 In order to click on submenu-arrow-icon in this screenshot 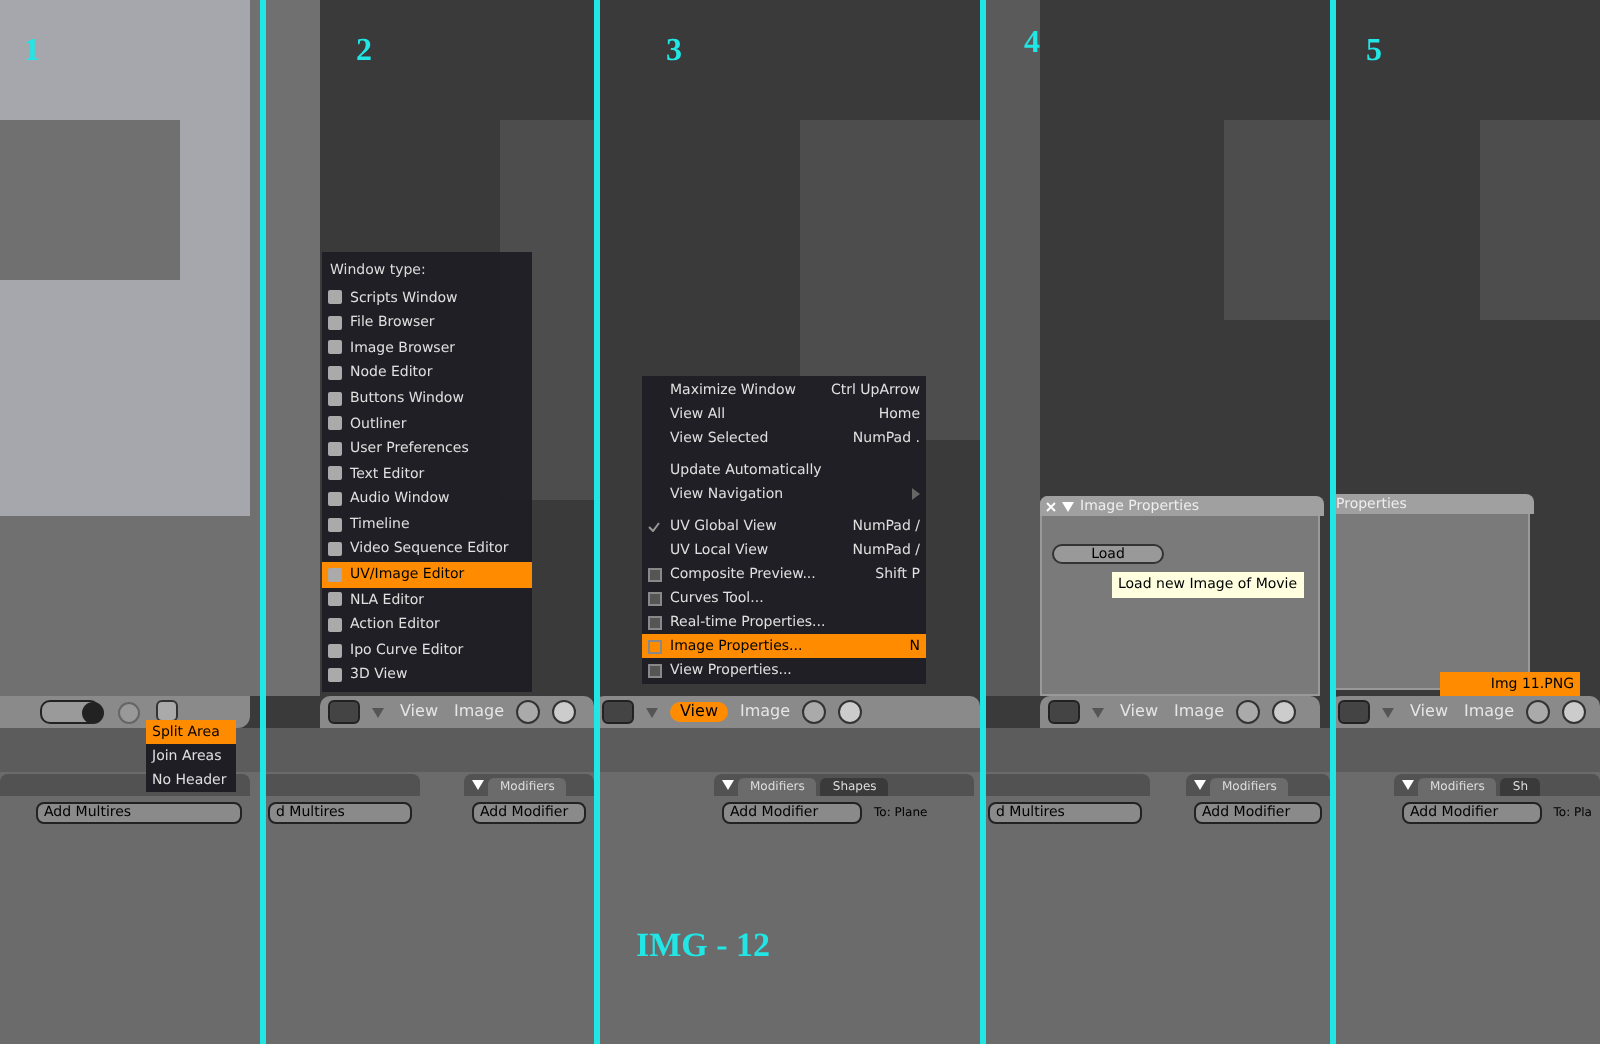, I will do `click(916, 494)`.